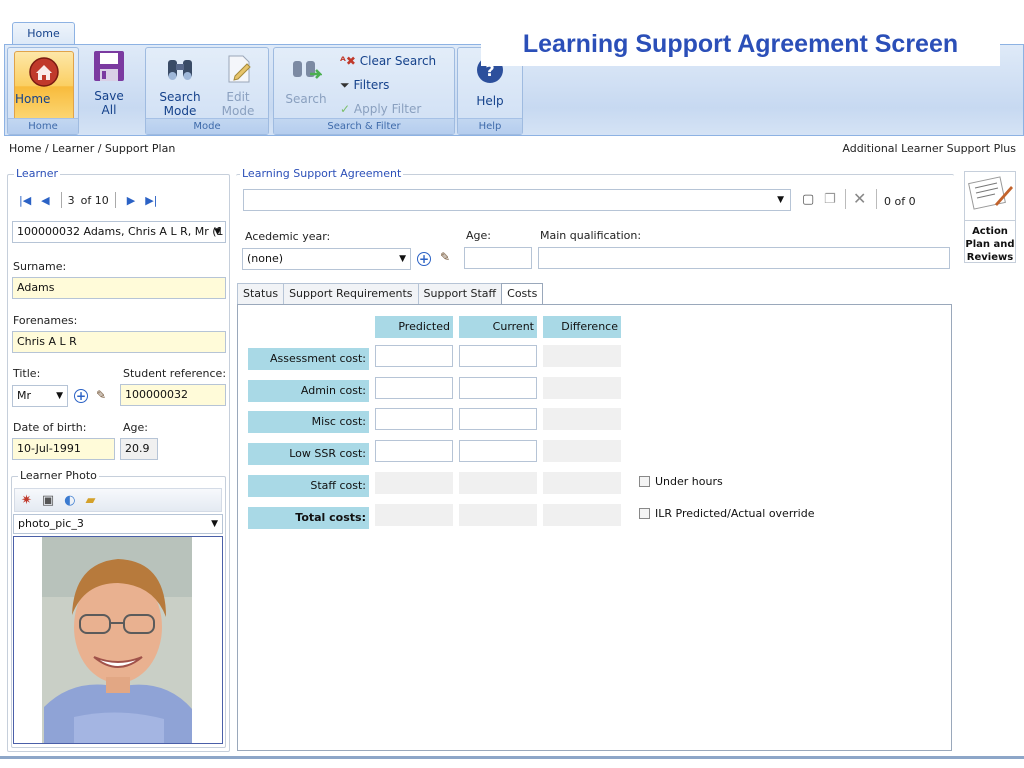  Describe the element at coordinates (345, 85) in the screenshot. I see `filter-funnel-icon: ⏷` at that location.